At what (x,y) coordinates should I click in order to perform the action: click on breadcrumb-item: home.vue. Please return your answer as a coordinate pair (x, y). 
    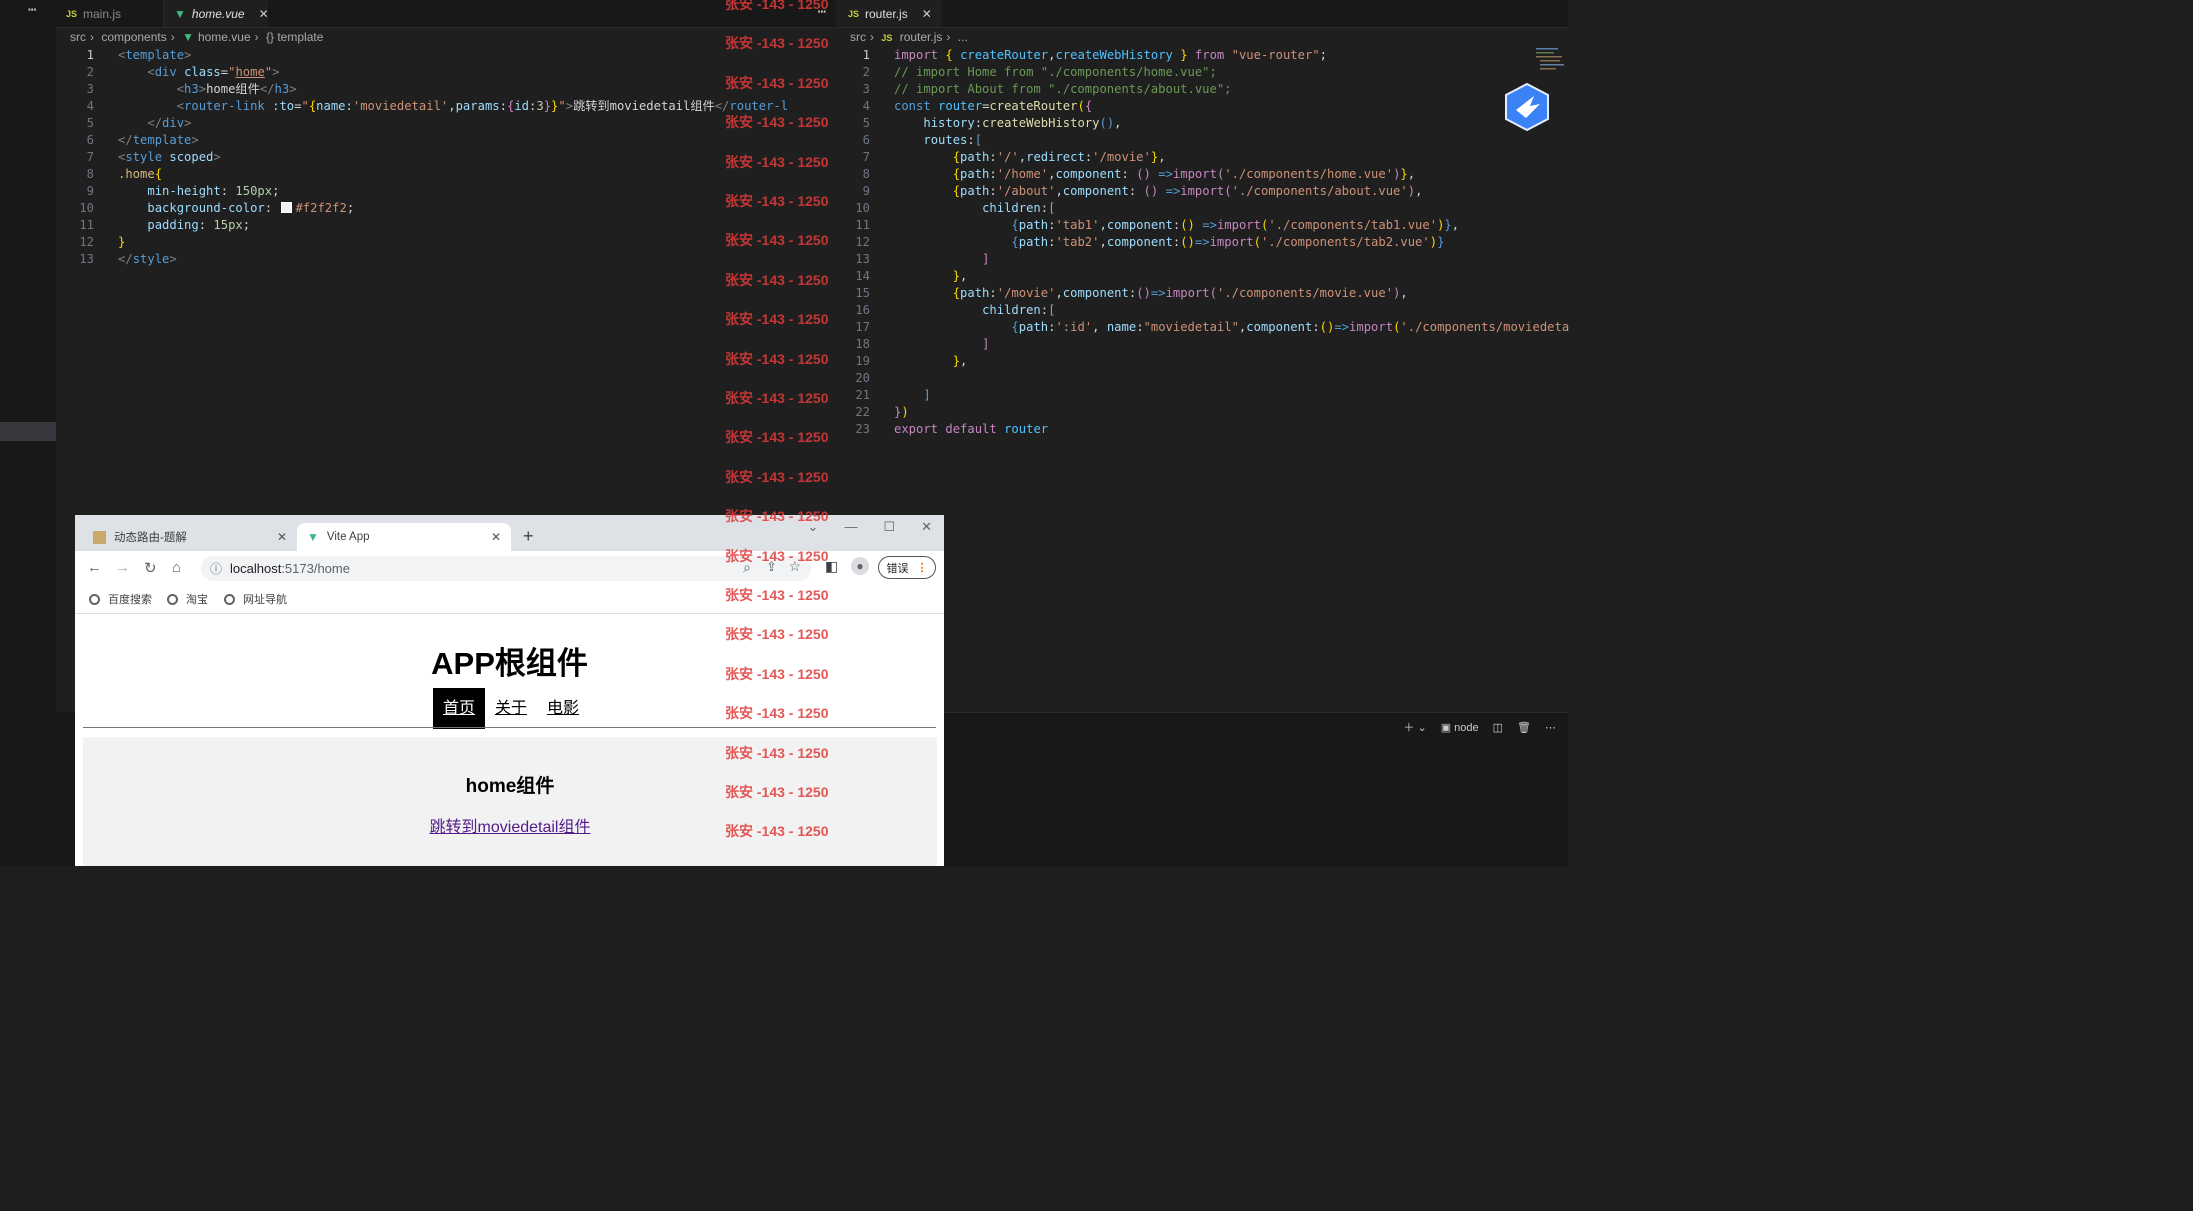
    Looking at the image, I should click on (224, 37).